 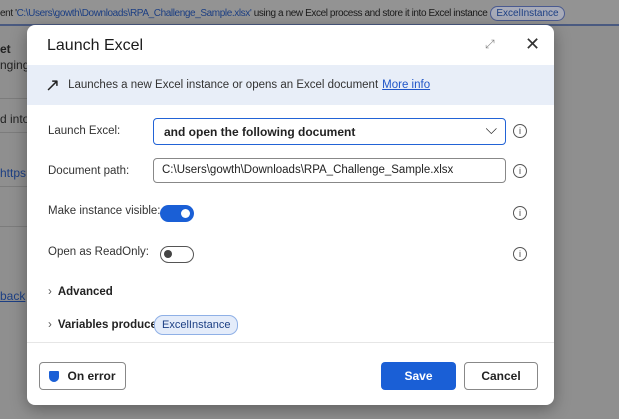 What do you see at coordinates (89, 171) in the screenshot?
I see `document-path-label: Document path:` at bounding box center [89, 171].